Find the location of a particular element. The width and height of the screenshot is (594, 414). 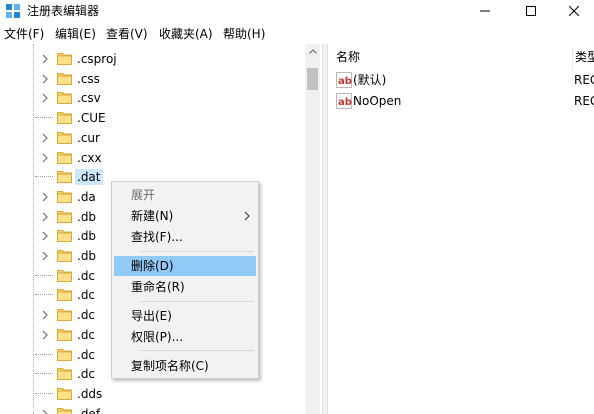

value-row: abNoOpen REG is located at coordinates (464, 101).